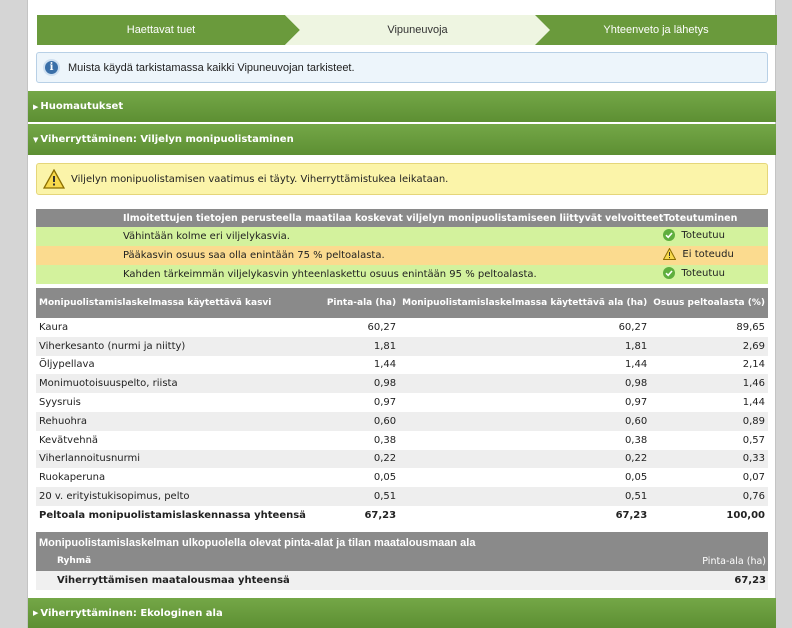  Describe the element at coordinates (359, 459) in the screenshot. I see `crop-area: 0,22` at that location.